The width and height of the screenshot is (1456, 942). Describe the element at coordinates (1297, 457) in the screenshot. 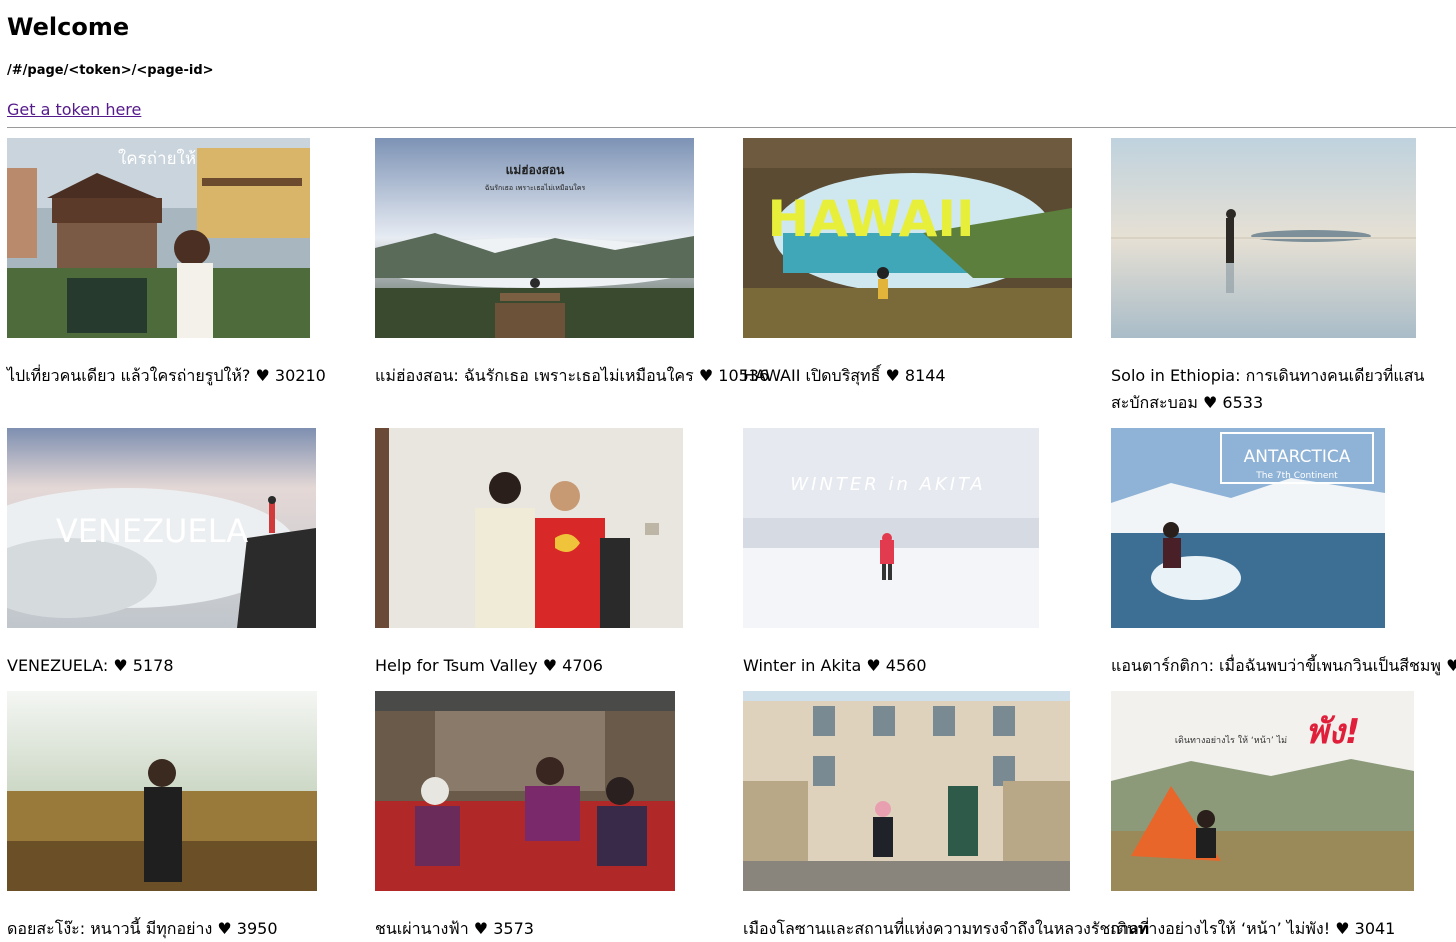

I see `image-overlay-text: ANTARCTICA` at that location.